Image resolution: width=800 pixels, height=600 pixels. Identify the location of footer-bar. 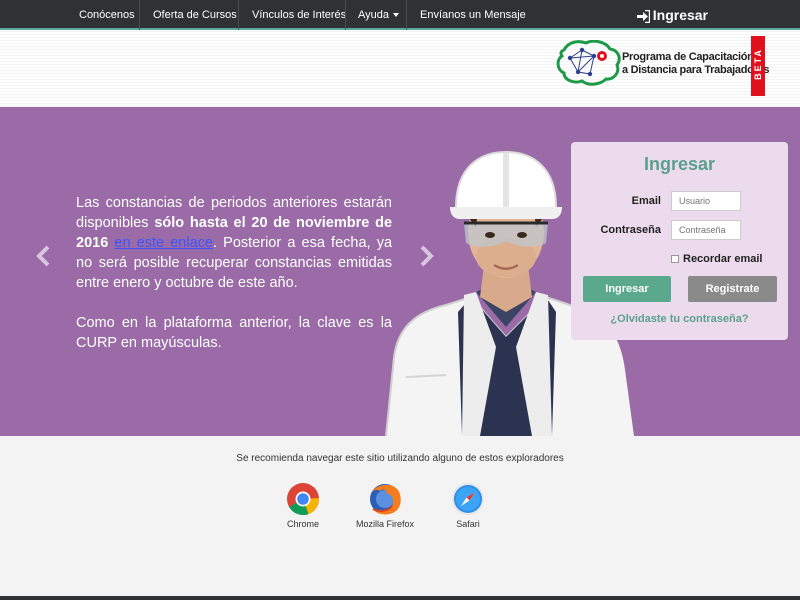
(400, 598).